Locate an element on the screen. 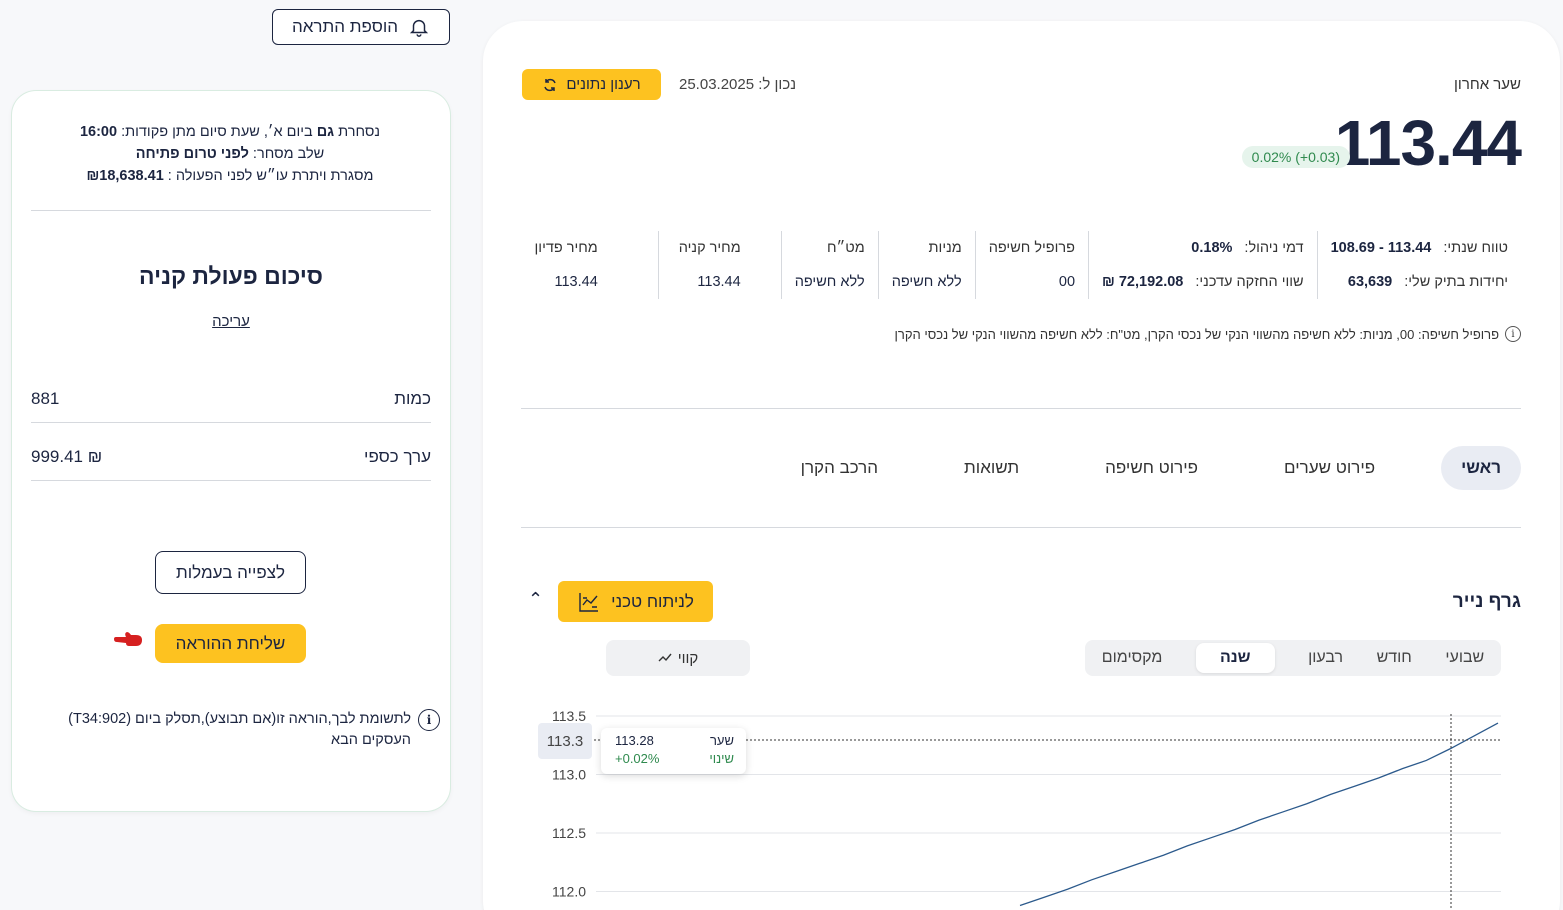 This screenshot has width=1563, height=910. chart-analysis-icon is located at coordinates (589, 602).